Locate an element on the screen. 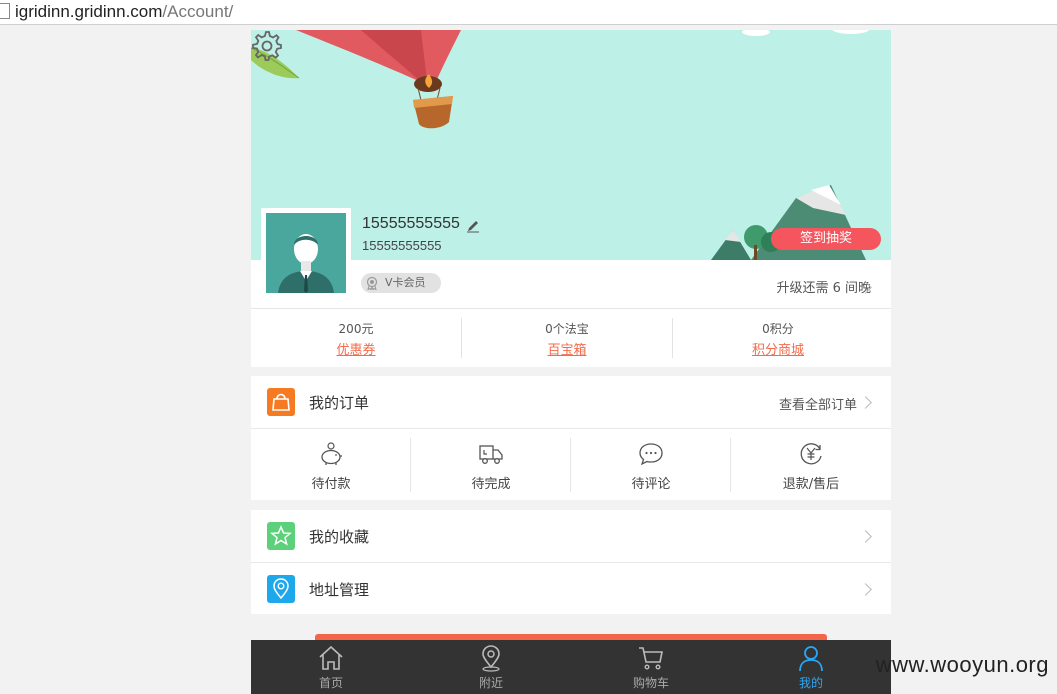 This screenshot has height=694, width=1057. avatar is located at coordinates (306, 251).